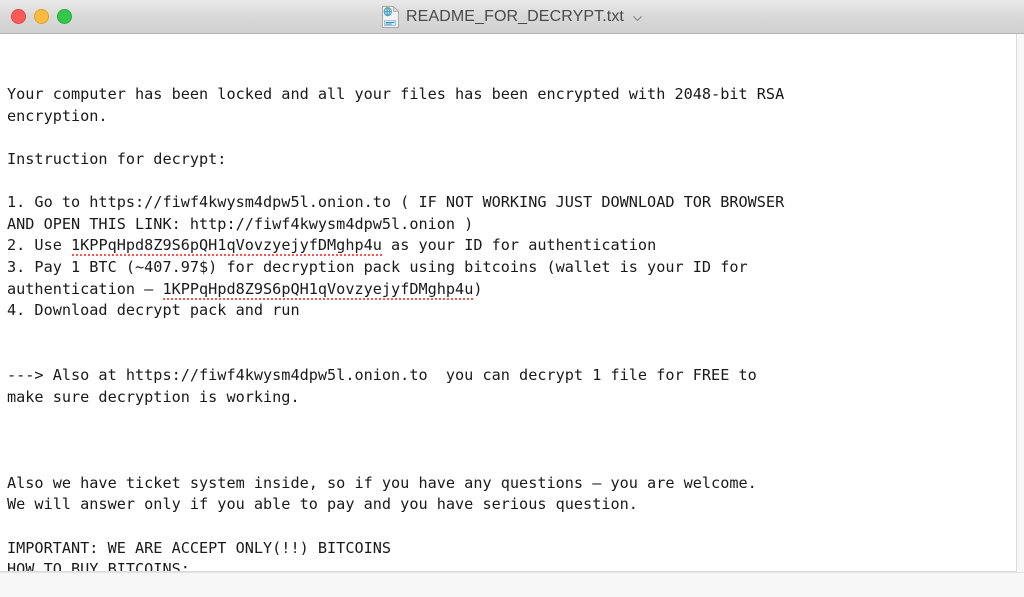  I want to click on window-controls, so click(36, 16).